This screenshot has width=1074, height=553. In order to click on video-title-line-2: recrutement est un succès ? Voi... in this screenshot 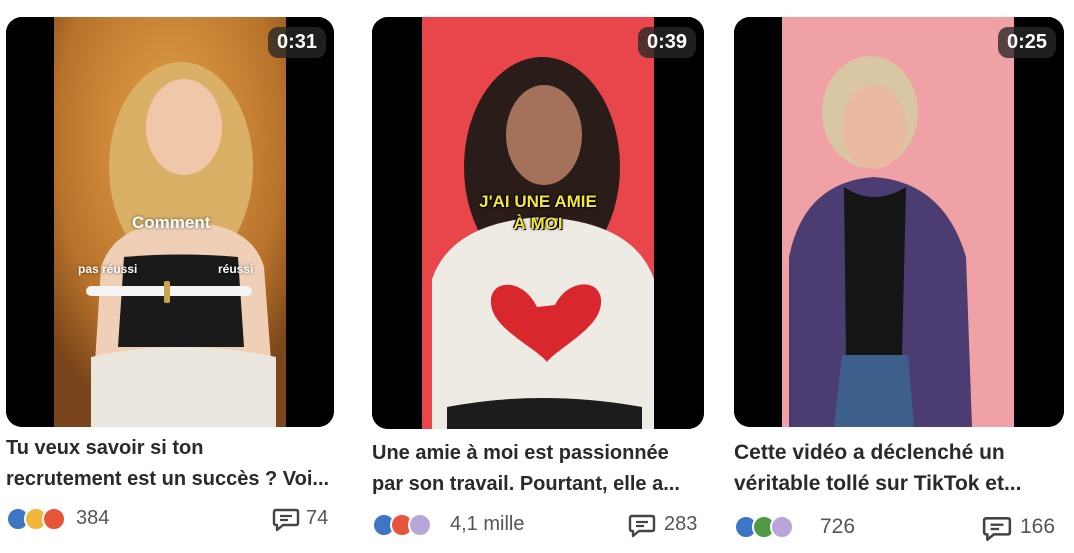, I will do `click(168, 479)`.